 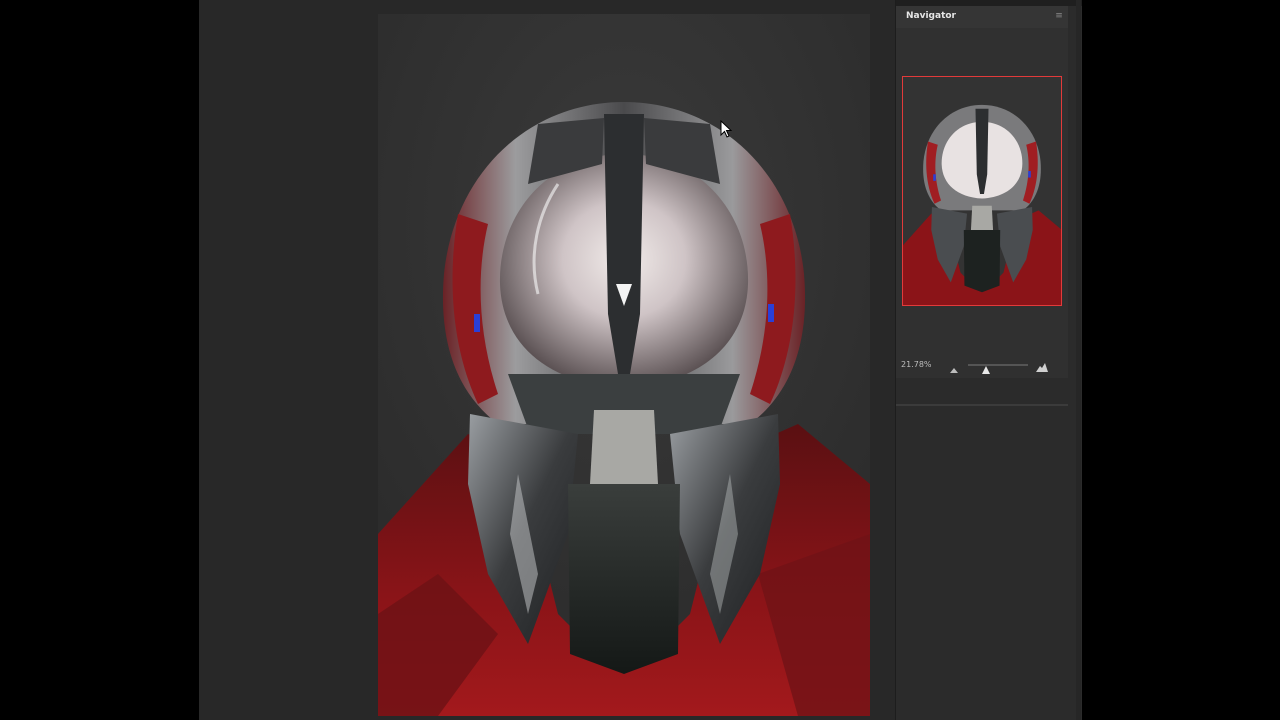 I want to click on navigator-panel-body: 21.78%, so click(x=982, y=217).